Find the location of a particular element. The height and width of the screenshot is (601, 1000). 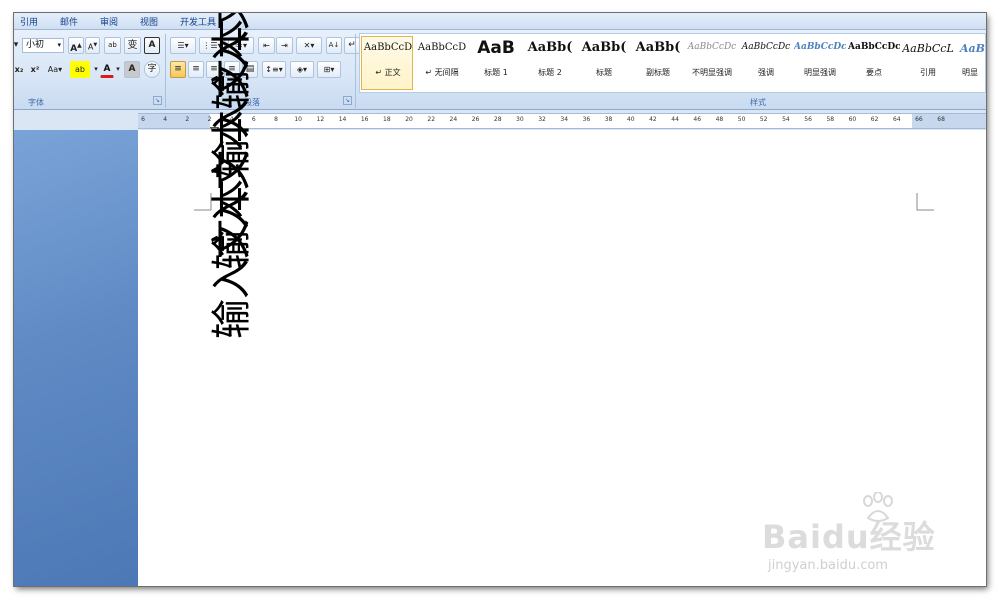

shading-icon: ◈▾ is located at coordinates (302, 69).